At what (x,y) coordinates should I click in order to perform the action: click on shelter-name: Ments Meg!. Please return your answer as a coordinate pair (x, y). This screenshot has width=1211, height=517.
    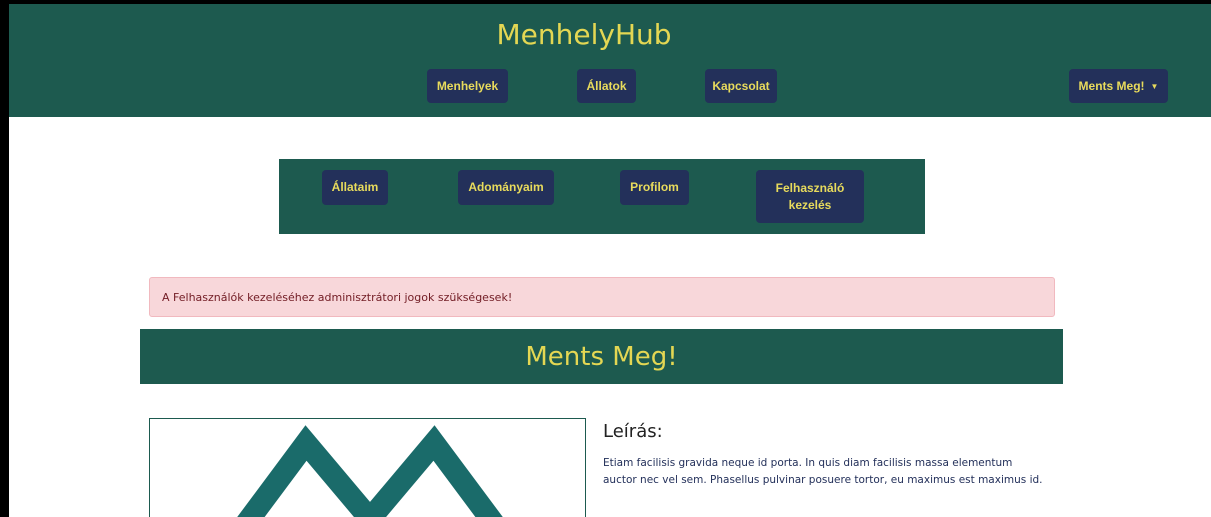
    Looking at the image, I should click on (601, 356).